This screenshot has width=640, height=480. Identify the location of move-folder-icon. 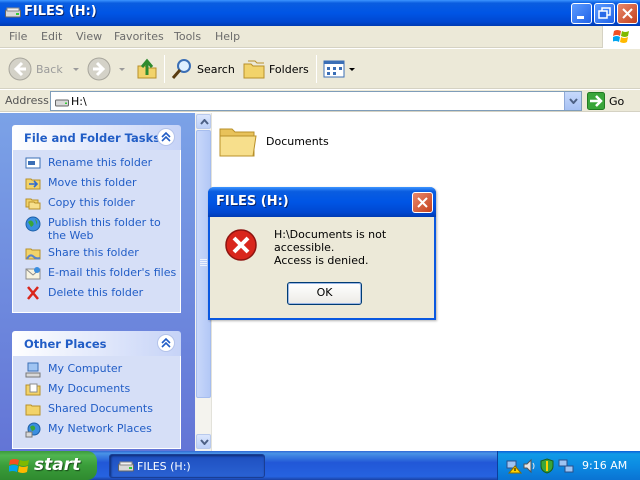
(33, 184).